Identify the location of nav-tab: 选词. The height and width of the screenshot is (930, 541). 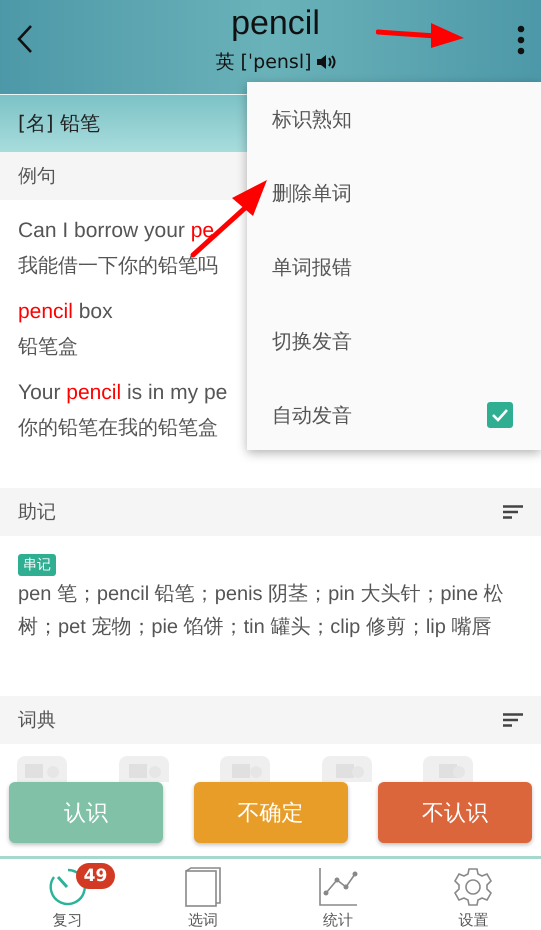
(202, 894).